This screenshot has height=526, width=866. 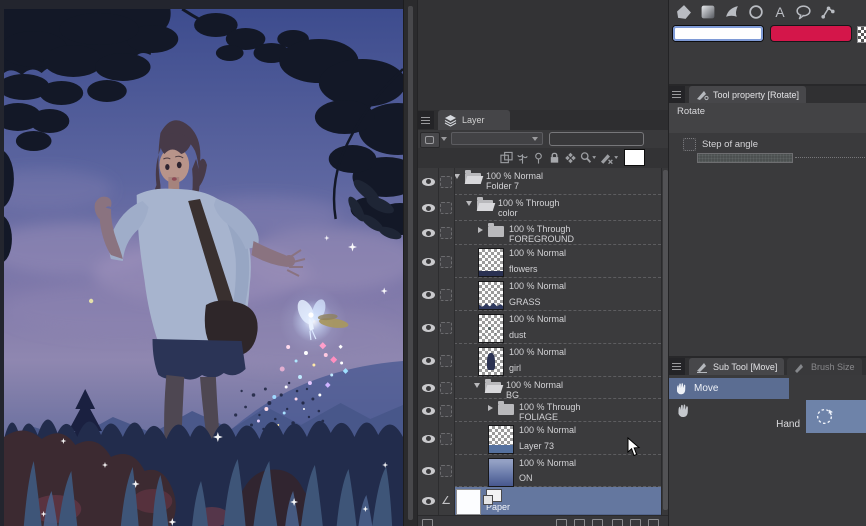 What do you see at coordinates (450, 120) in the screenshot?
I see `layers-icon` at bounding box center [450, 120].